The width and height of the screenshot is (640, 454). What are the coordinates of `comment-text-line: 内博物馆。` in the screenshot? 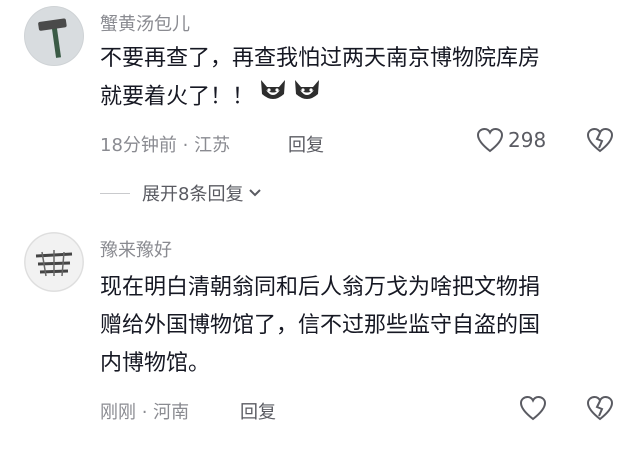 It's located at (155, 363).